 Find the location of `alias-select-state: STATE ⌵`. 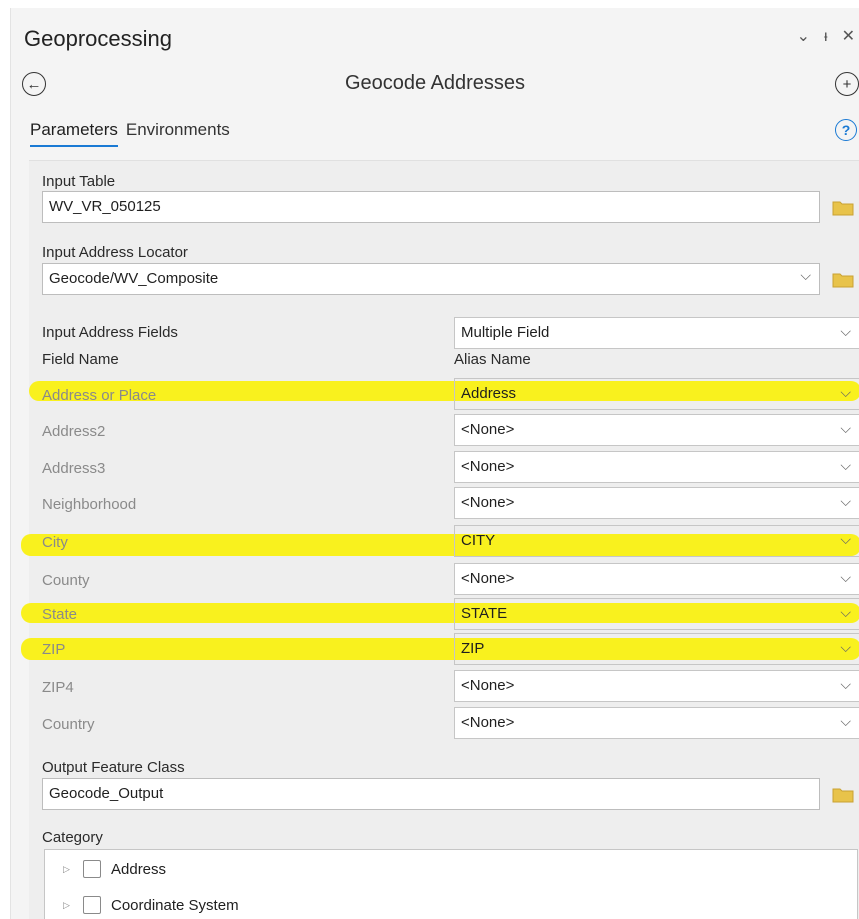

alias-select-state: STATE ⌵ is located at coordinates (656, 614).